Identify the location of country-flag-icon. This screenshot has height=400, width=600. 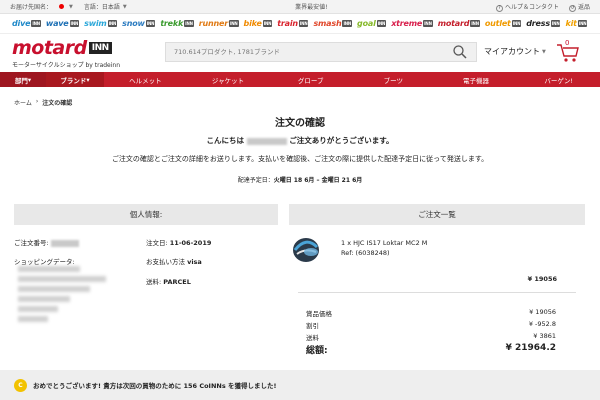
(62, 6).